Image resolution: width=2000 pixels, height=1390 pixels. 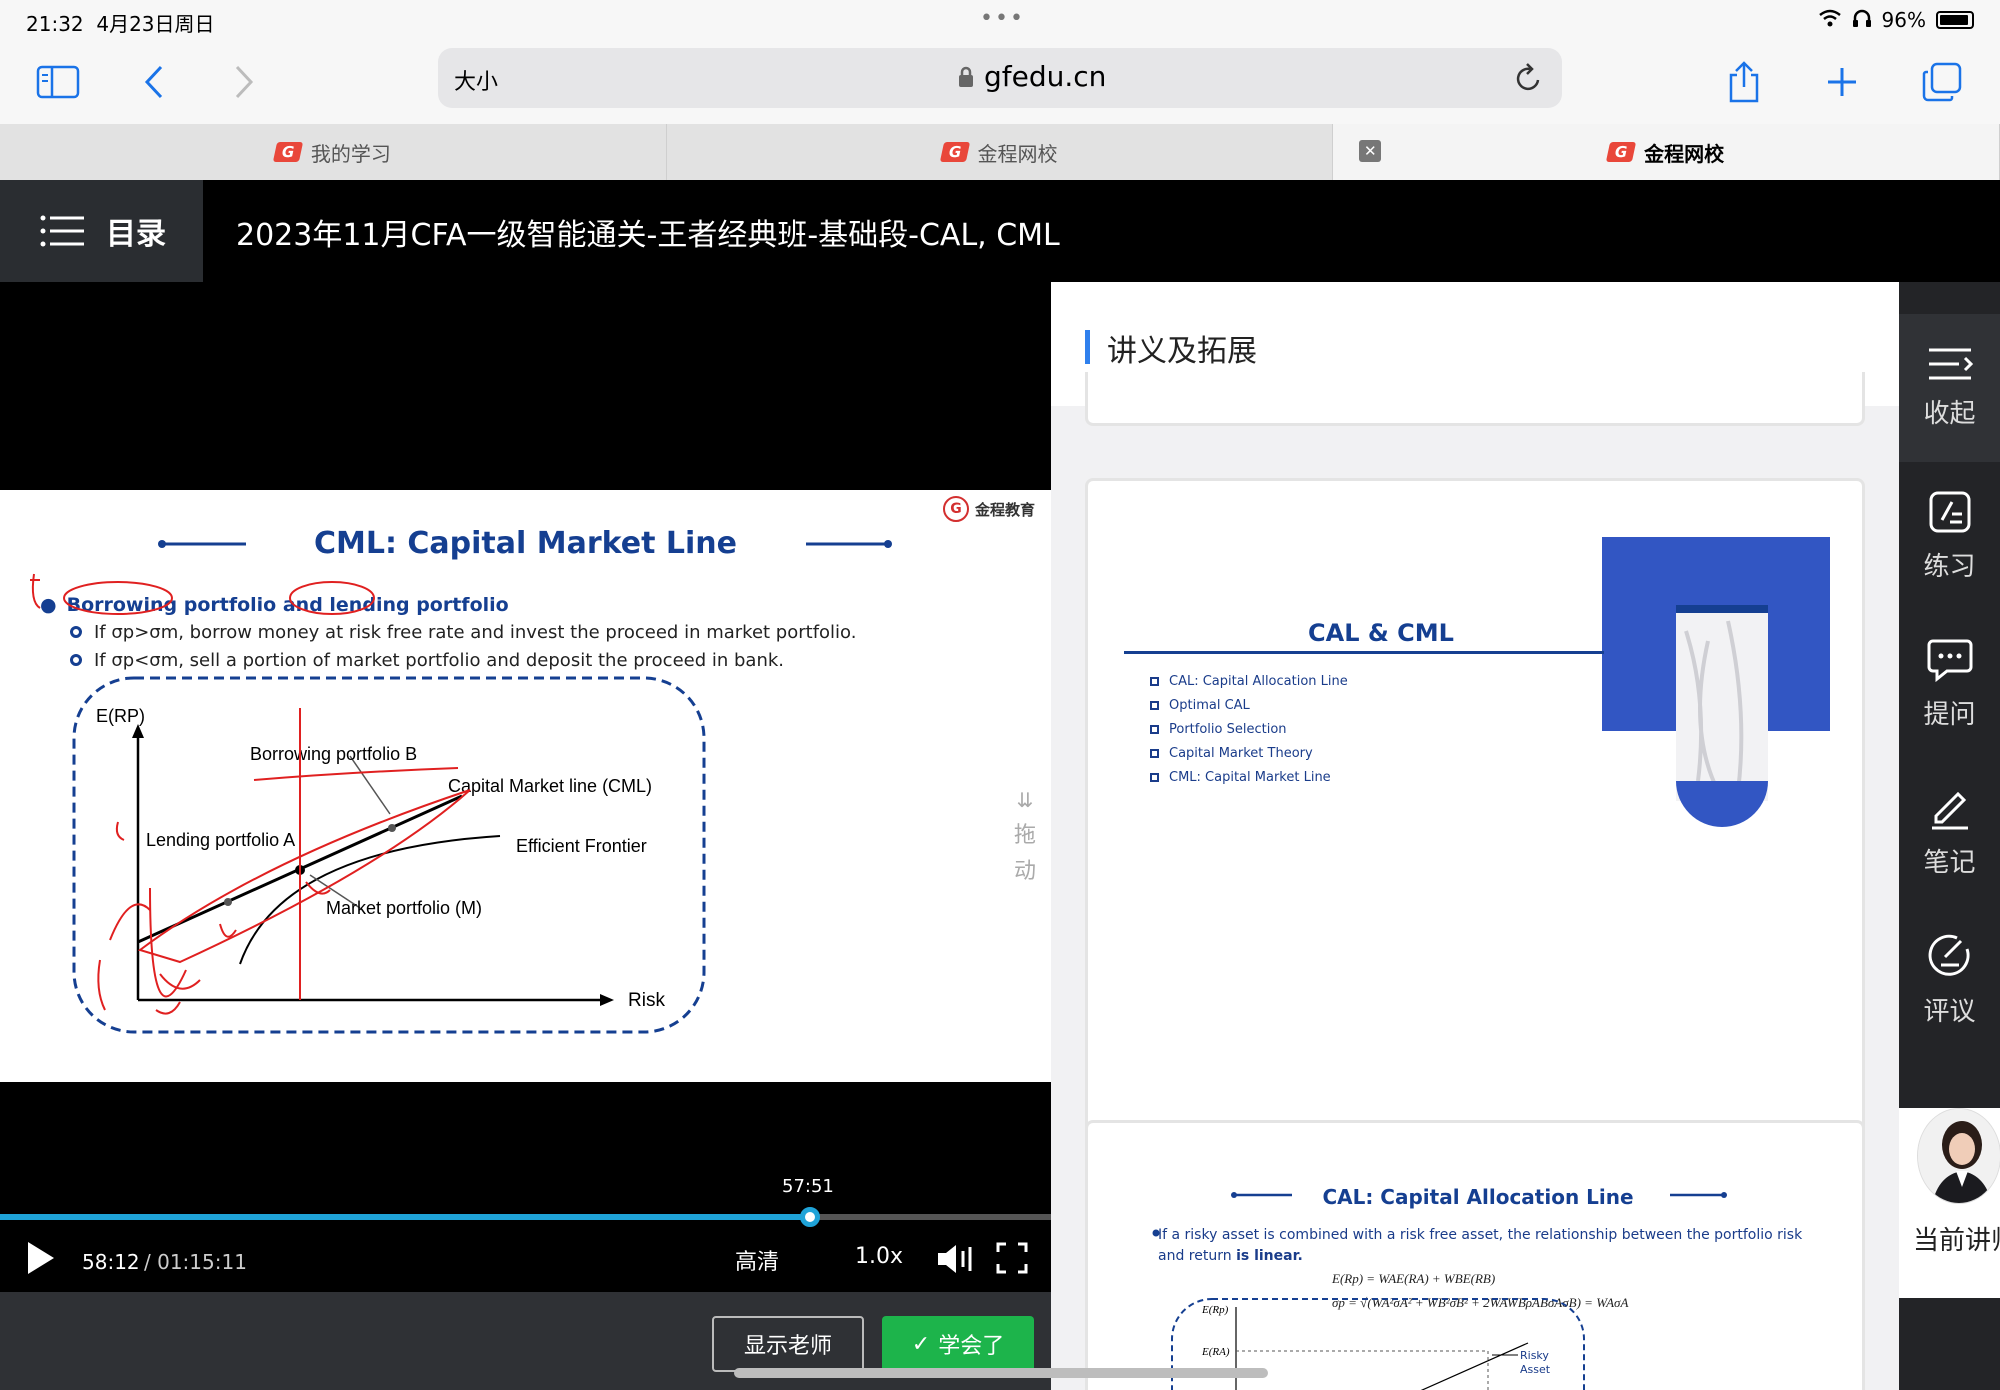 I want to click on course-title: 2023年11月CFA一级智能通关-王者经典班-基础段-CAL, CML, so click(x=648, y=235).